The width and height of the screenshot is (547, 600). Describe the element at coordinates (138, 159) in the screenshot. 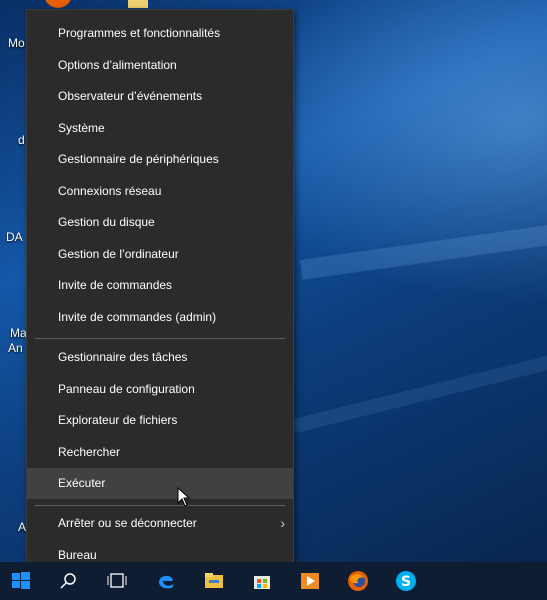

I see `menu-item-label: Gestionnaire de périphériques` at that location.